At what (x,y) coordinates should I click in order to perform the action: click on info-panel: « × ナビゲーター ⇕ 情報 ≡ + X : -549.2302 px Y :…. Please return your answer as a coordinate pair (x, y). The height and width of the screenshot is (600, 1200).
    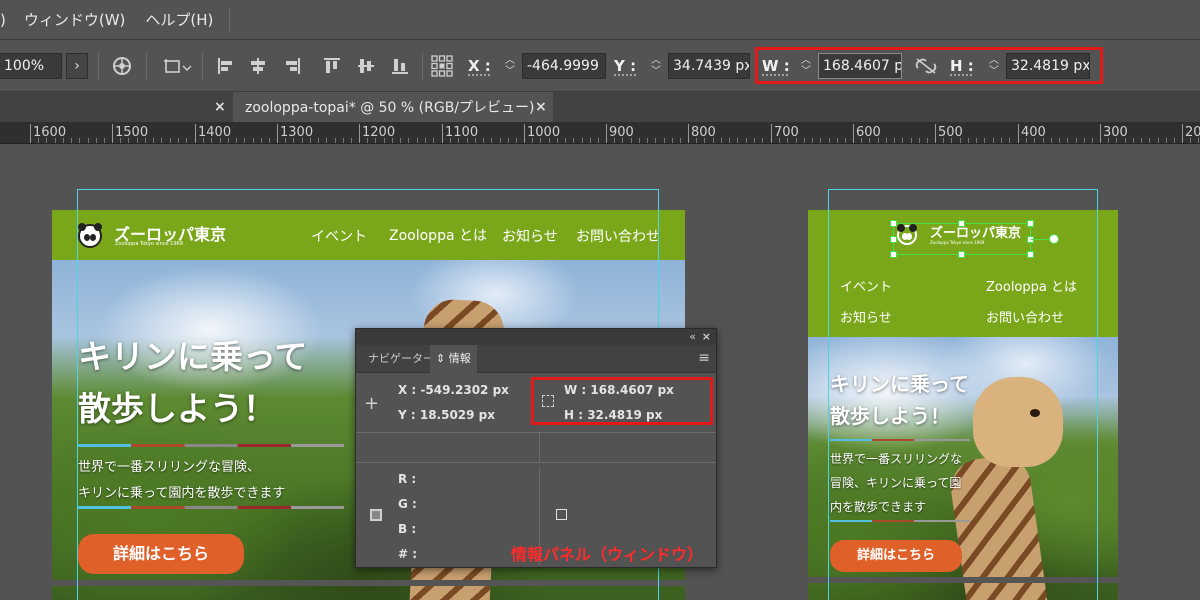
    Looking at the image, I should click on (536, 448).